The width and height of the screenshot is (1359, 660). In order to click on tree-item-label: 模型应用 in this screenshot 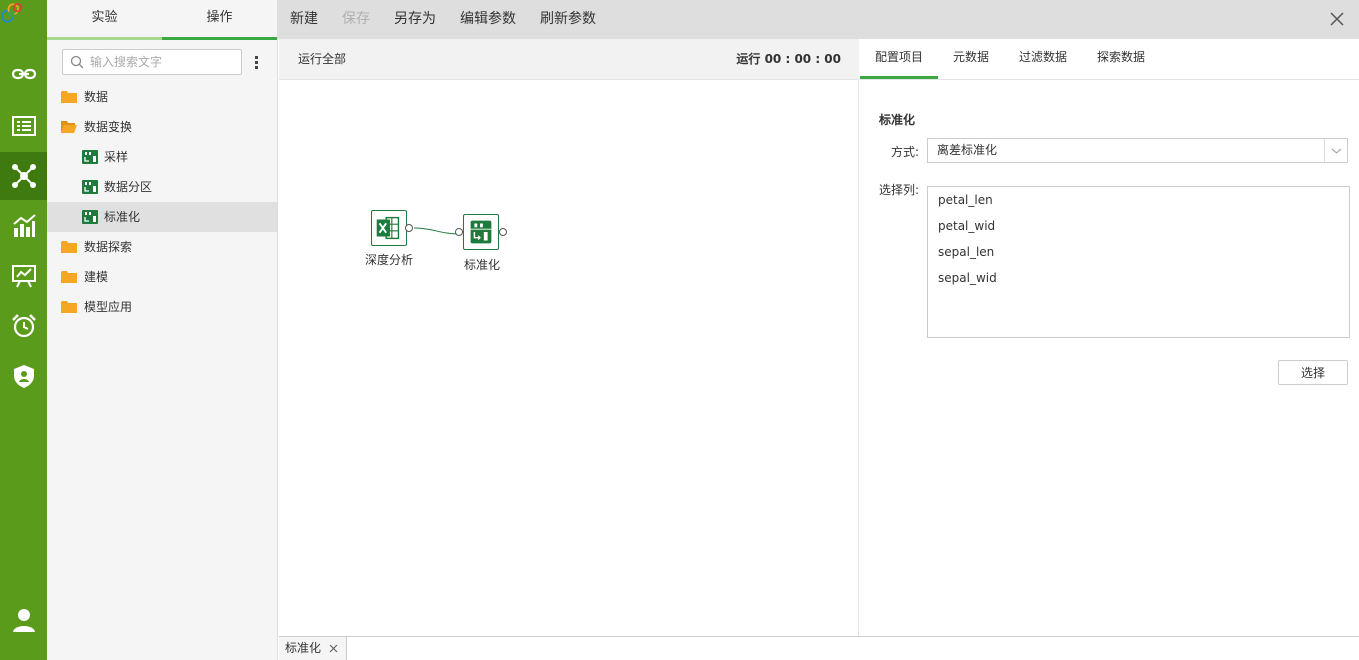, I will do `click(108, 307)`.